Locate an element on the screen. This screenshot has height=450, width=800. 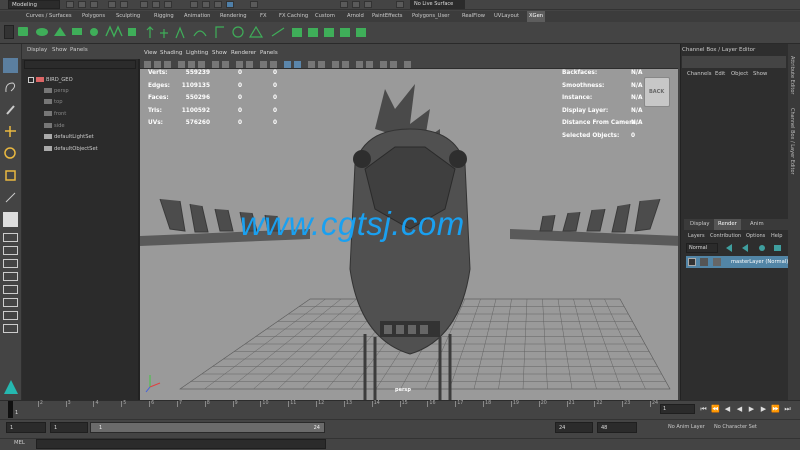
viewport-menu-renderer: Renderer is located at coordinates (243, 53).